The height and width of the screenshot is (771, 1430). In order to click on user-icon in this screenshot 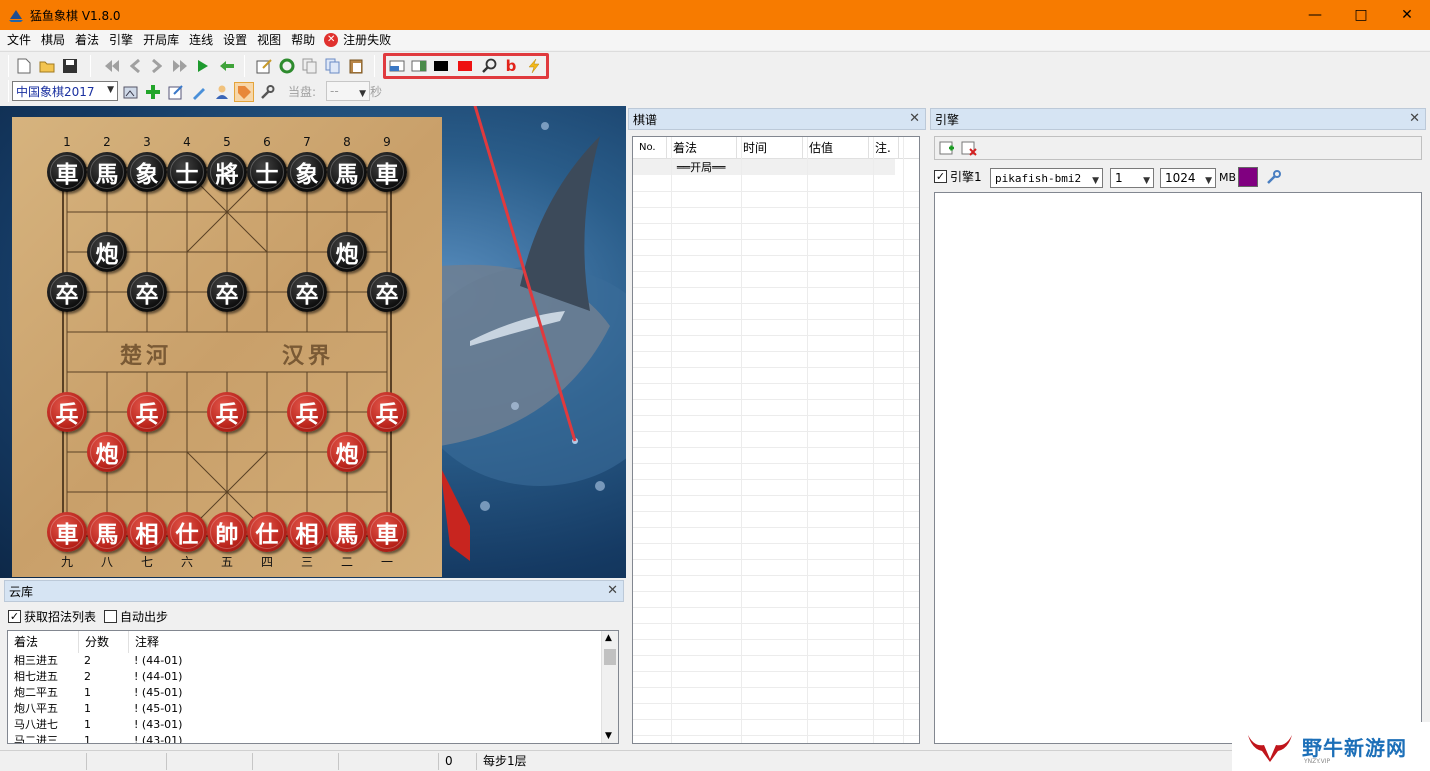, I will do `click(222, 92)`.